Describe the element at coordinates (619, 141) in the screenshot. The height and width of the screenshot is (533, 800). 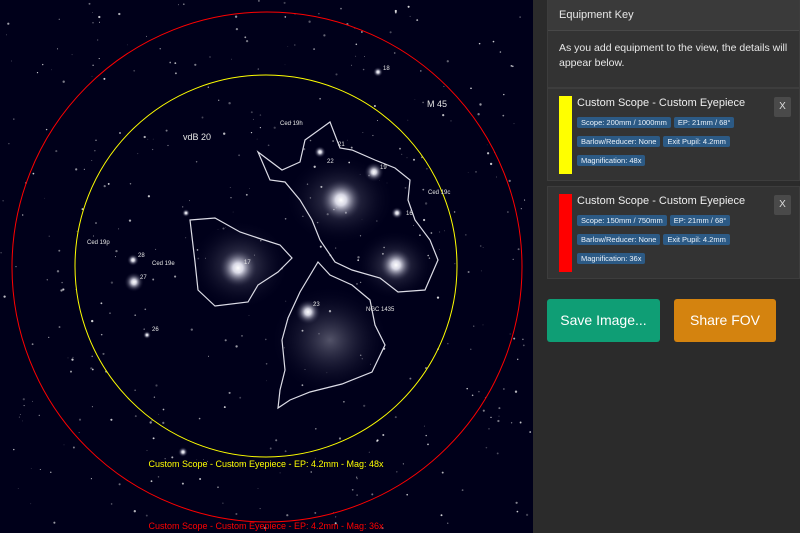
I see `equipment-tag: Barlow/Reducer: None` at that location.